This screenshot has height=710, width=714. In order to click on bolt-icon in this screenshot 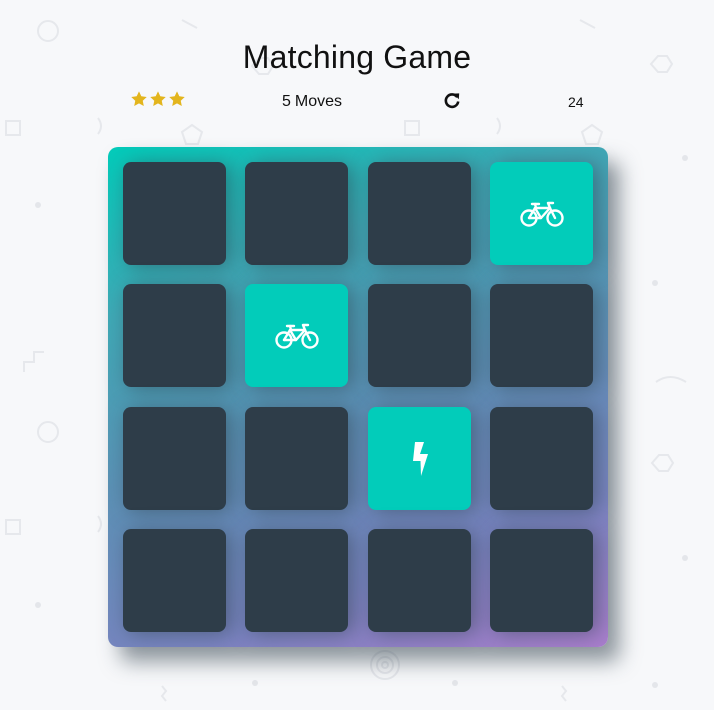, I will do `click(420, 458)`.